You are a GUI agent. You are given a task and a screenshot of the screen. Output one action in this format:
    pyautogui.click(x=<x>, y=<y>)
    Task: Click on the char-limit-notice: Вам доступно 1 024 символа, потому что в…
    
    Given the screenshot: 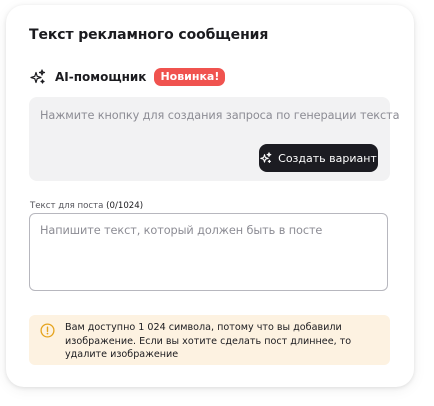 What is the action you would take?
    pyautogui.click(x=209, y=340)
    